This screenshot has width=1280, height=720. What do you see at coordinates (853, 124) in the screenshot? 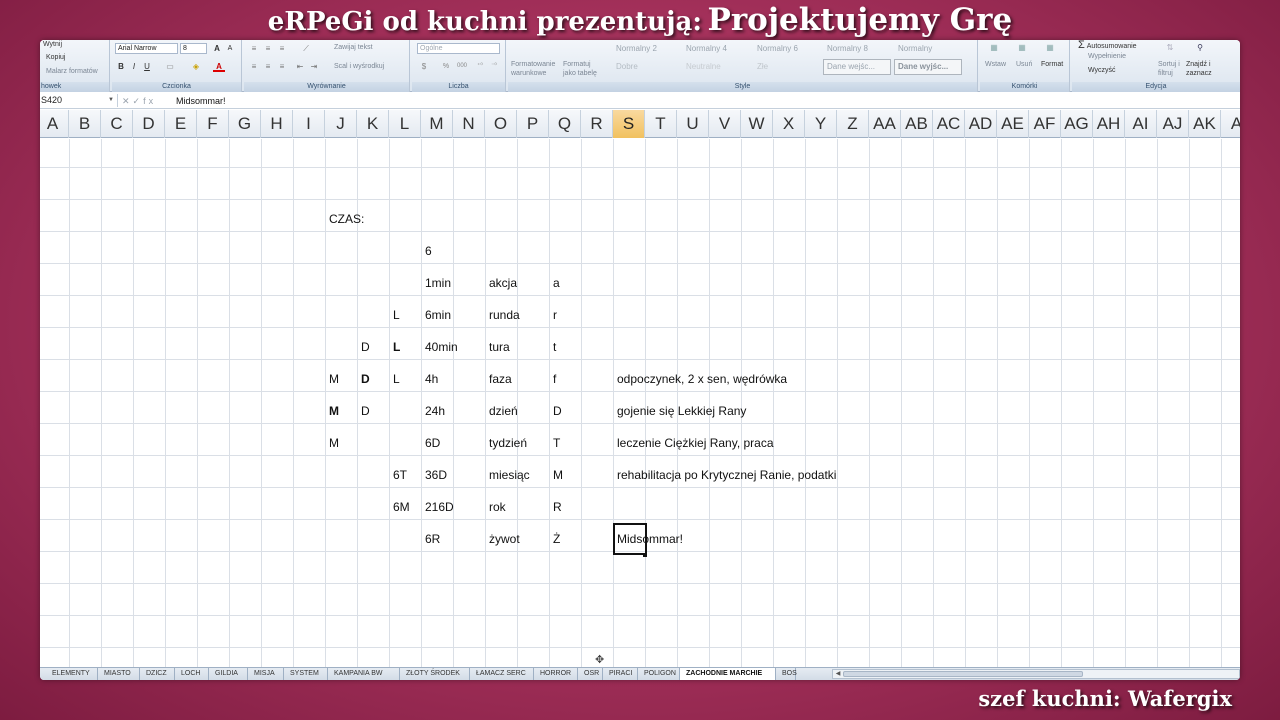
I see `column-header-z: Z` at bounding box center [853, 124].